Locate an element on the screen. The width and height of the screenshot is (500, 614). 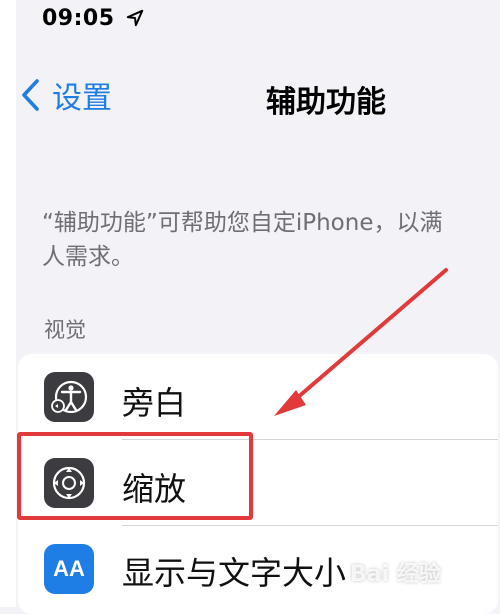
row-zoom: 缩放 is located at coordinates (258, 483).